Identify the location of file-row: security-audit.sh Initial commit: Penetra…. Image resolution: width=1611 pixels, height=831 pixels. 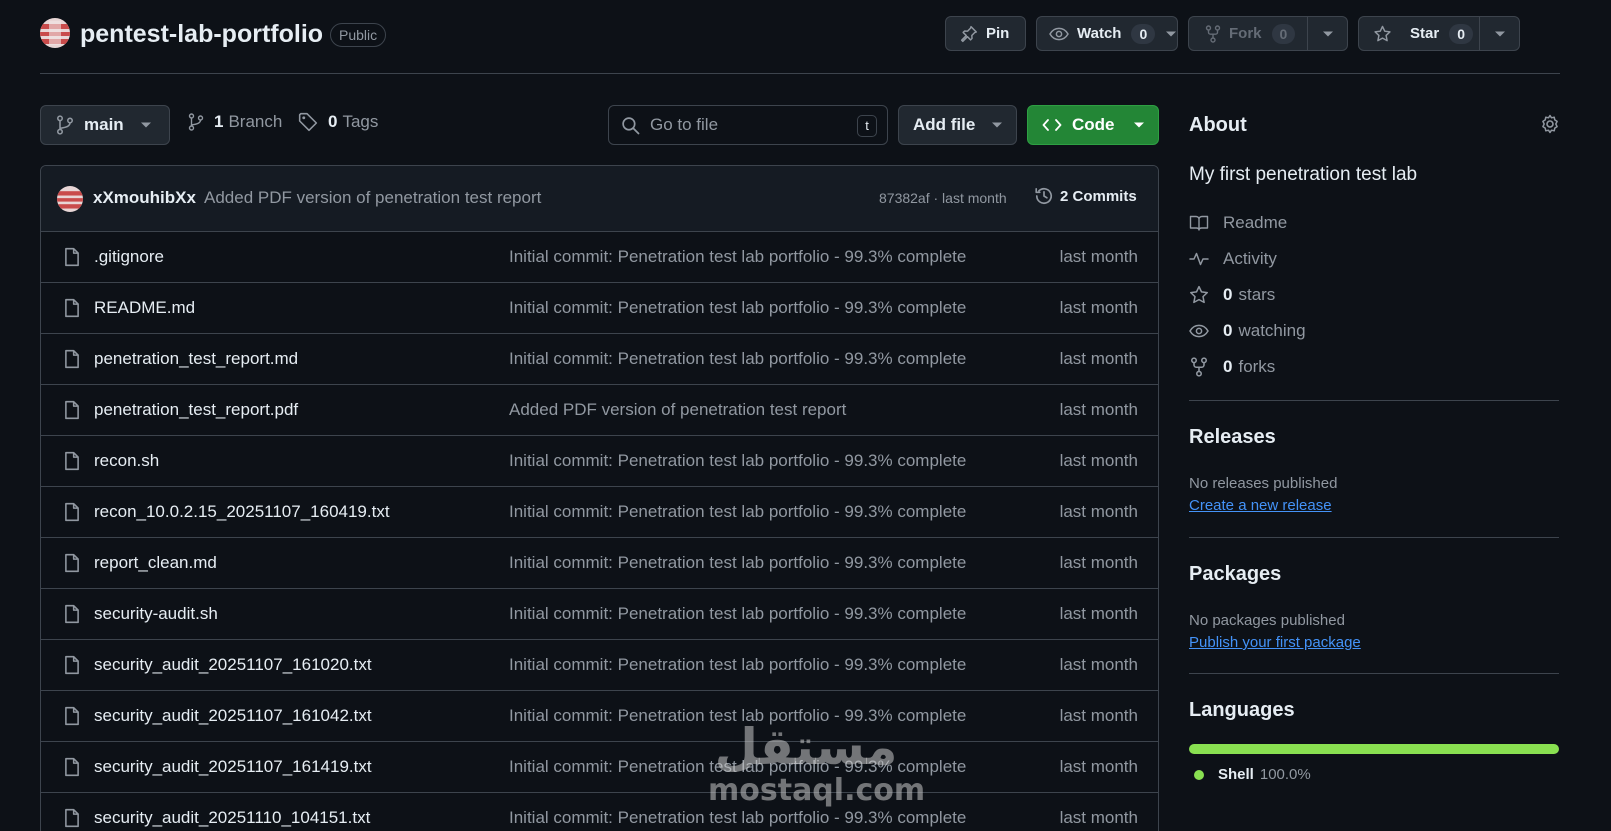
(599, 614).